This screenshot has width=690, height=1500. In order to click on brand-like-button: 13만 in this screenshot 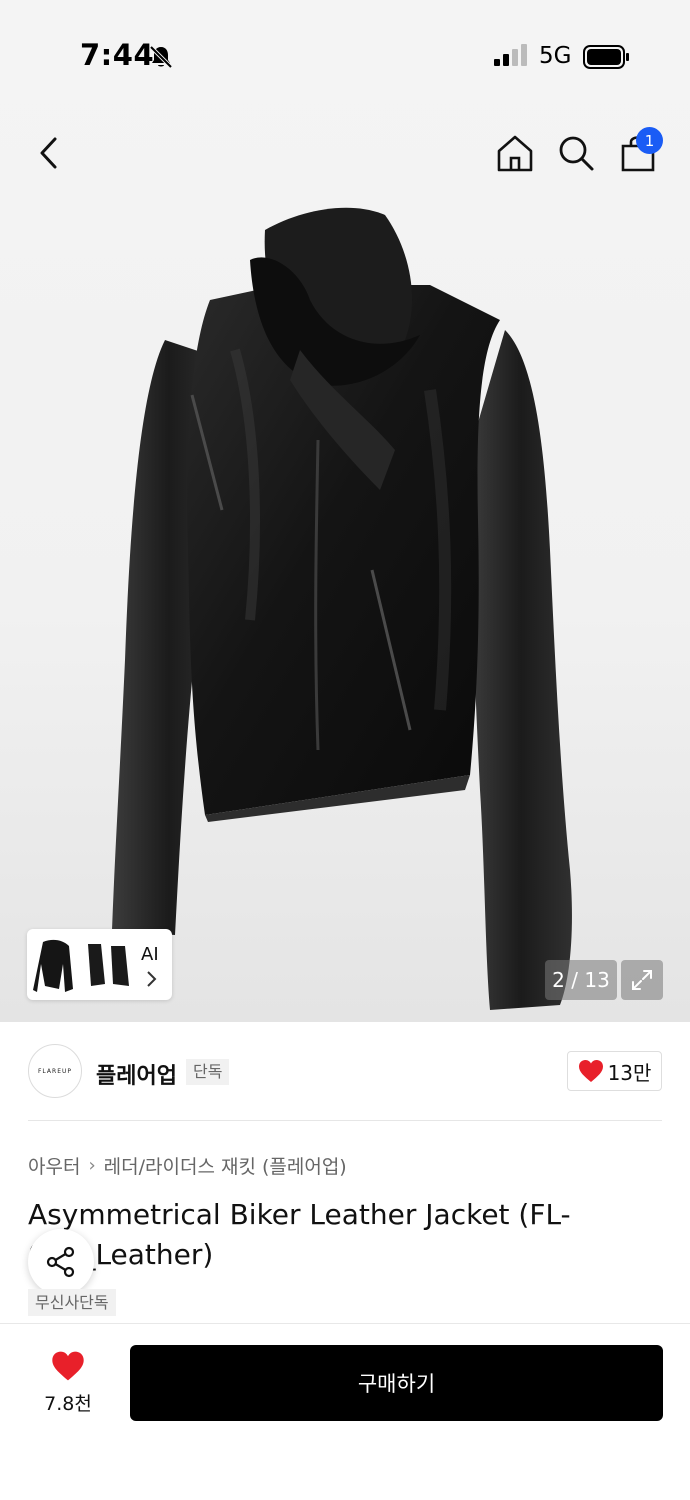, I will do `click(614, 1071)`.